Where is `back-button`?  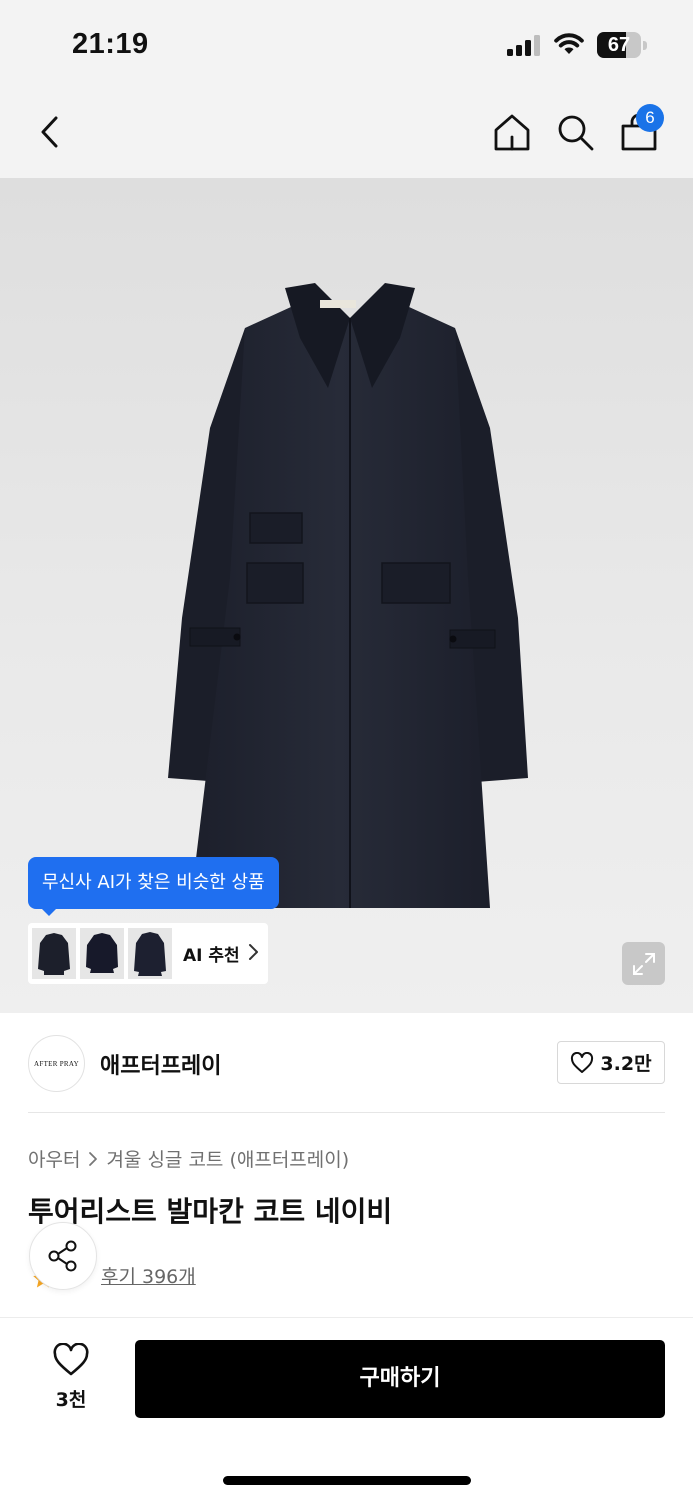 back-button is located at coordinates (50, 132).